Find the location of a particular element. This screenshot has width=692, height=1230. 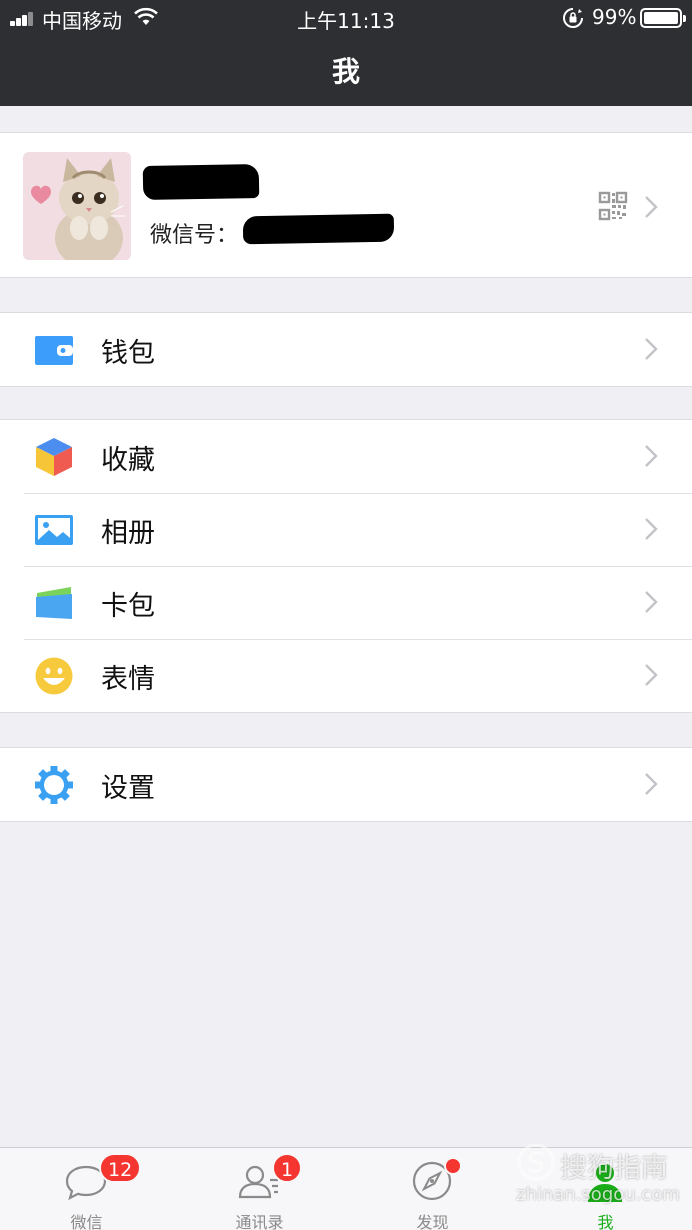

menu-item-settings: 设置 is located at coordinates (346, 784).